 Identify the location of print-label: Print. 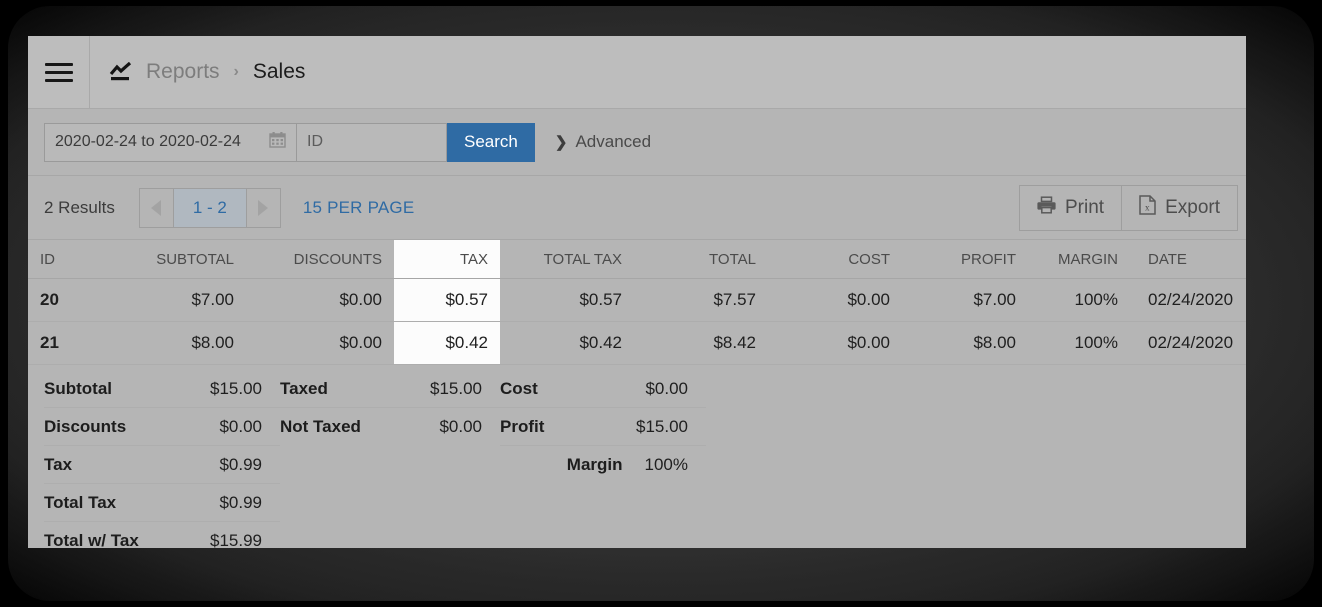
(1085, 207).